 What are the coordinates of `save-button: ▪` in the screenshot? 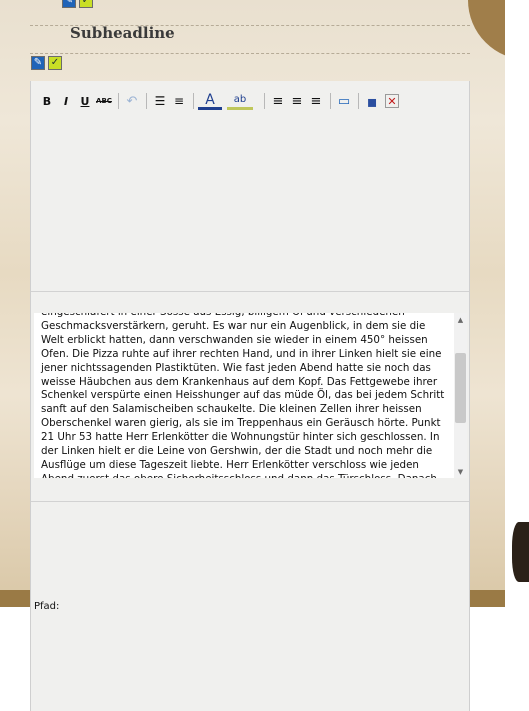 It's located at (372, 101).